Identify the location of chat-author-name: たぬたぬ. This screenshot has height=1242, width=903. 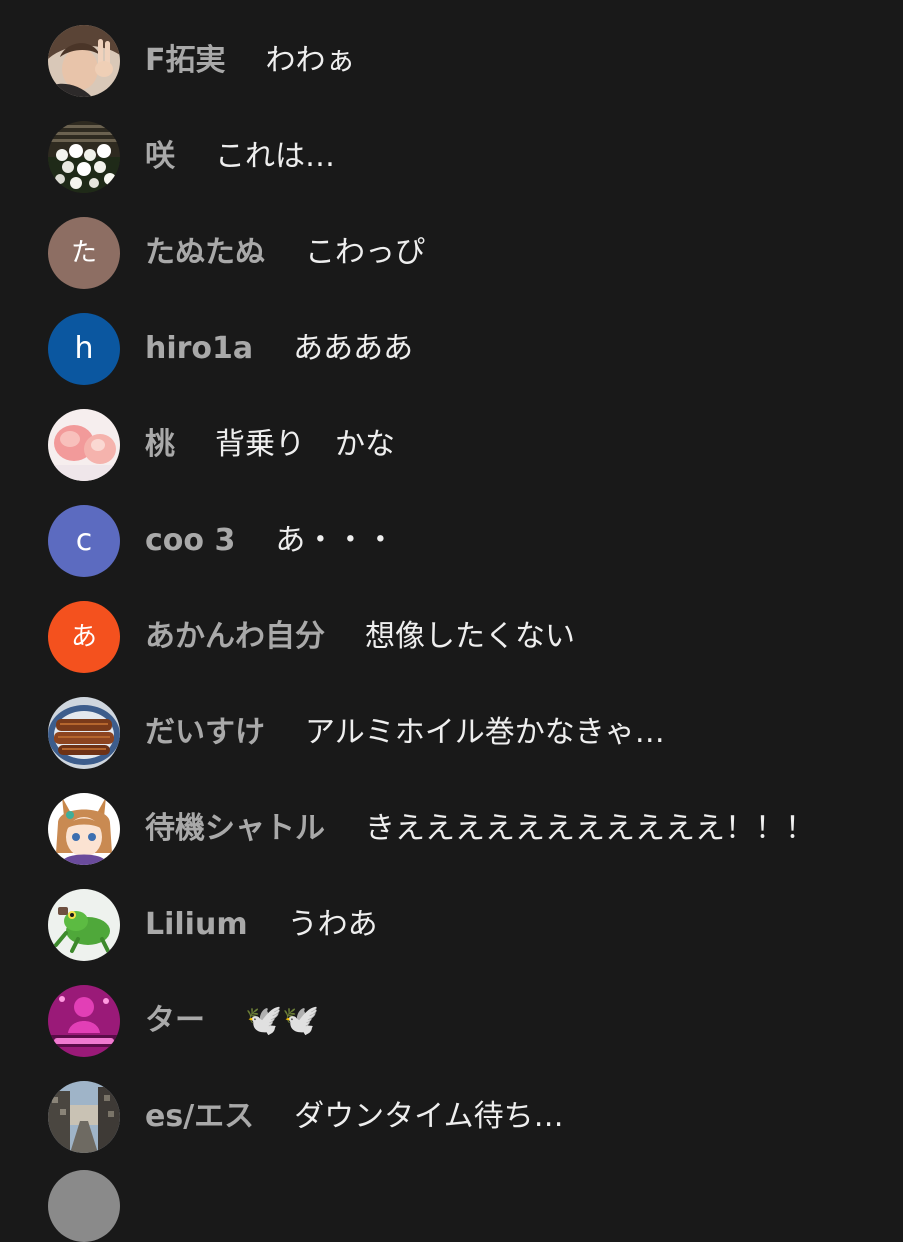
(205, 253).